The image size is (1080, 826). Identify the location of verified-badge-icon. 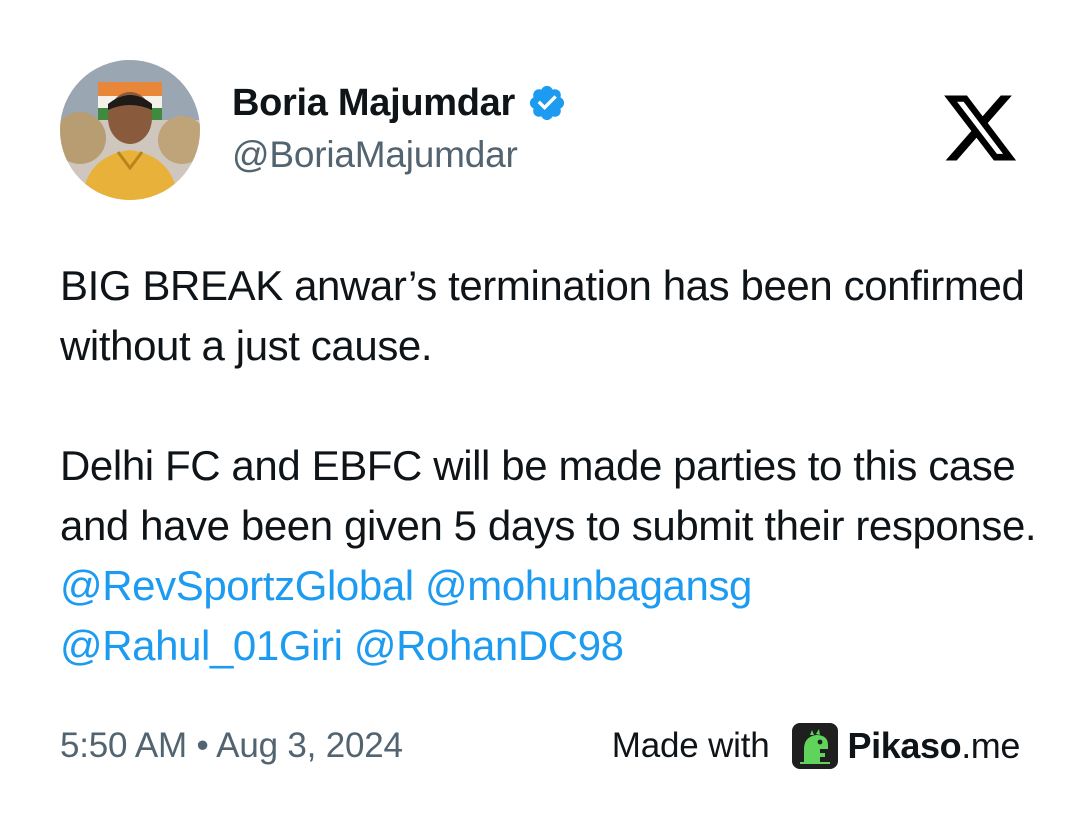
(547, 103).